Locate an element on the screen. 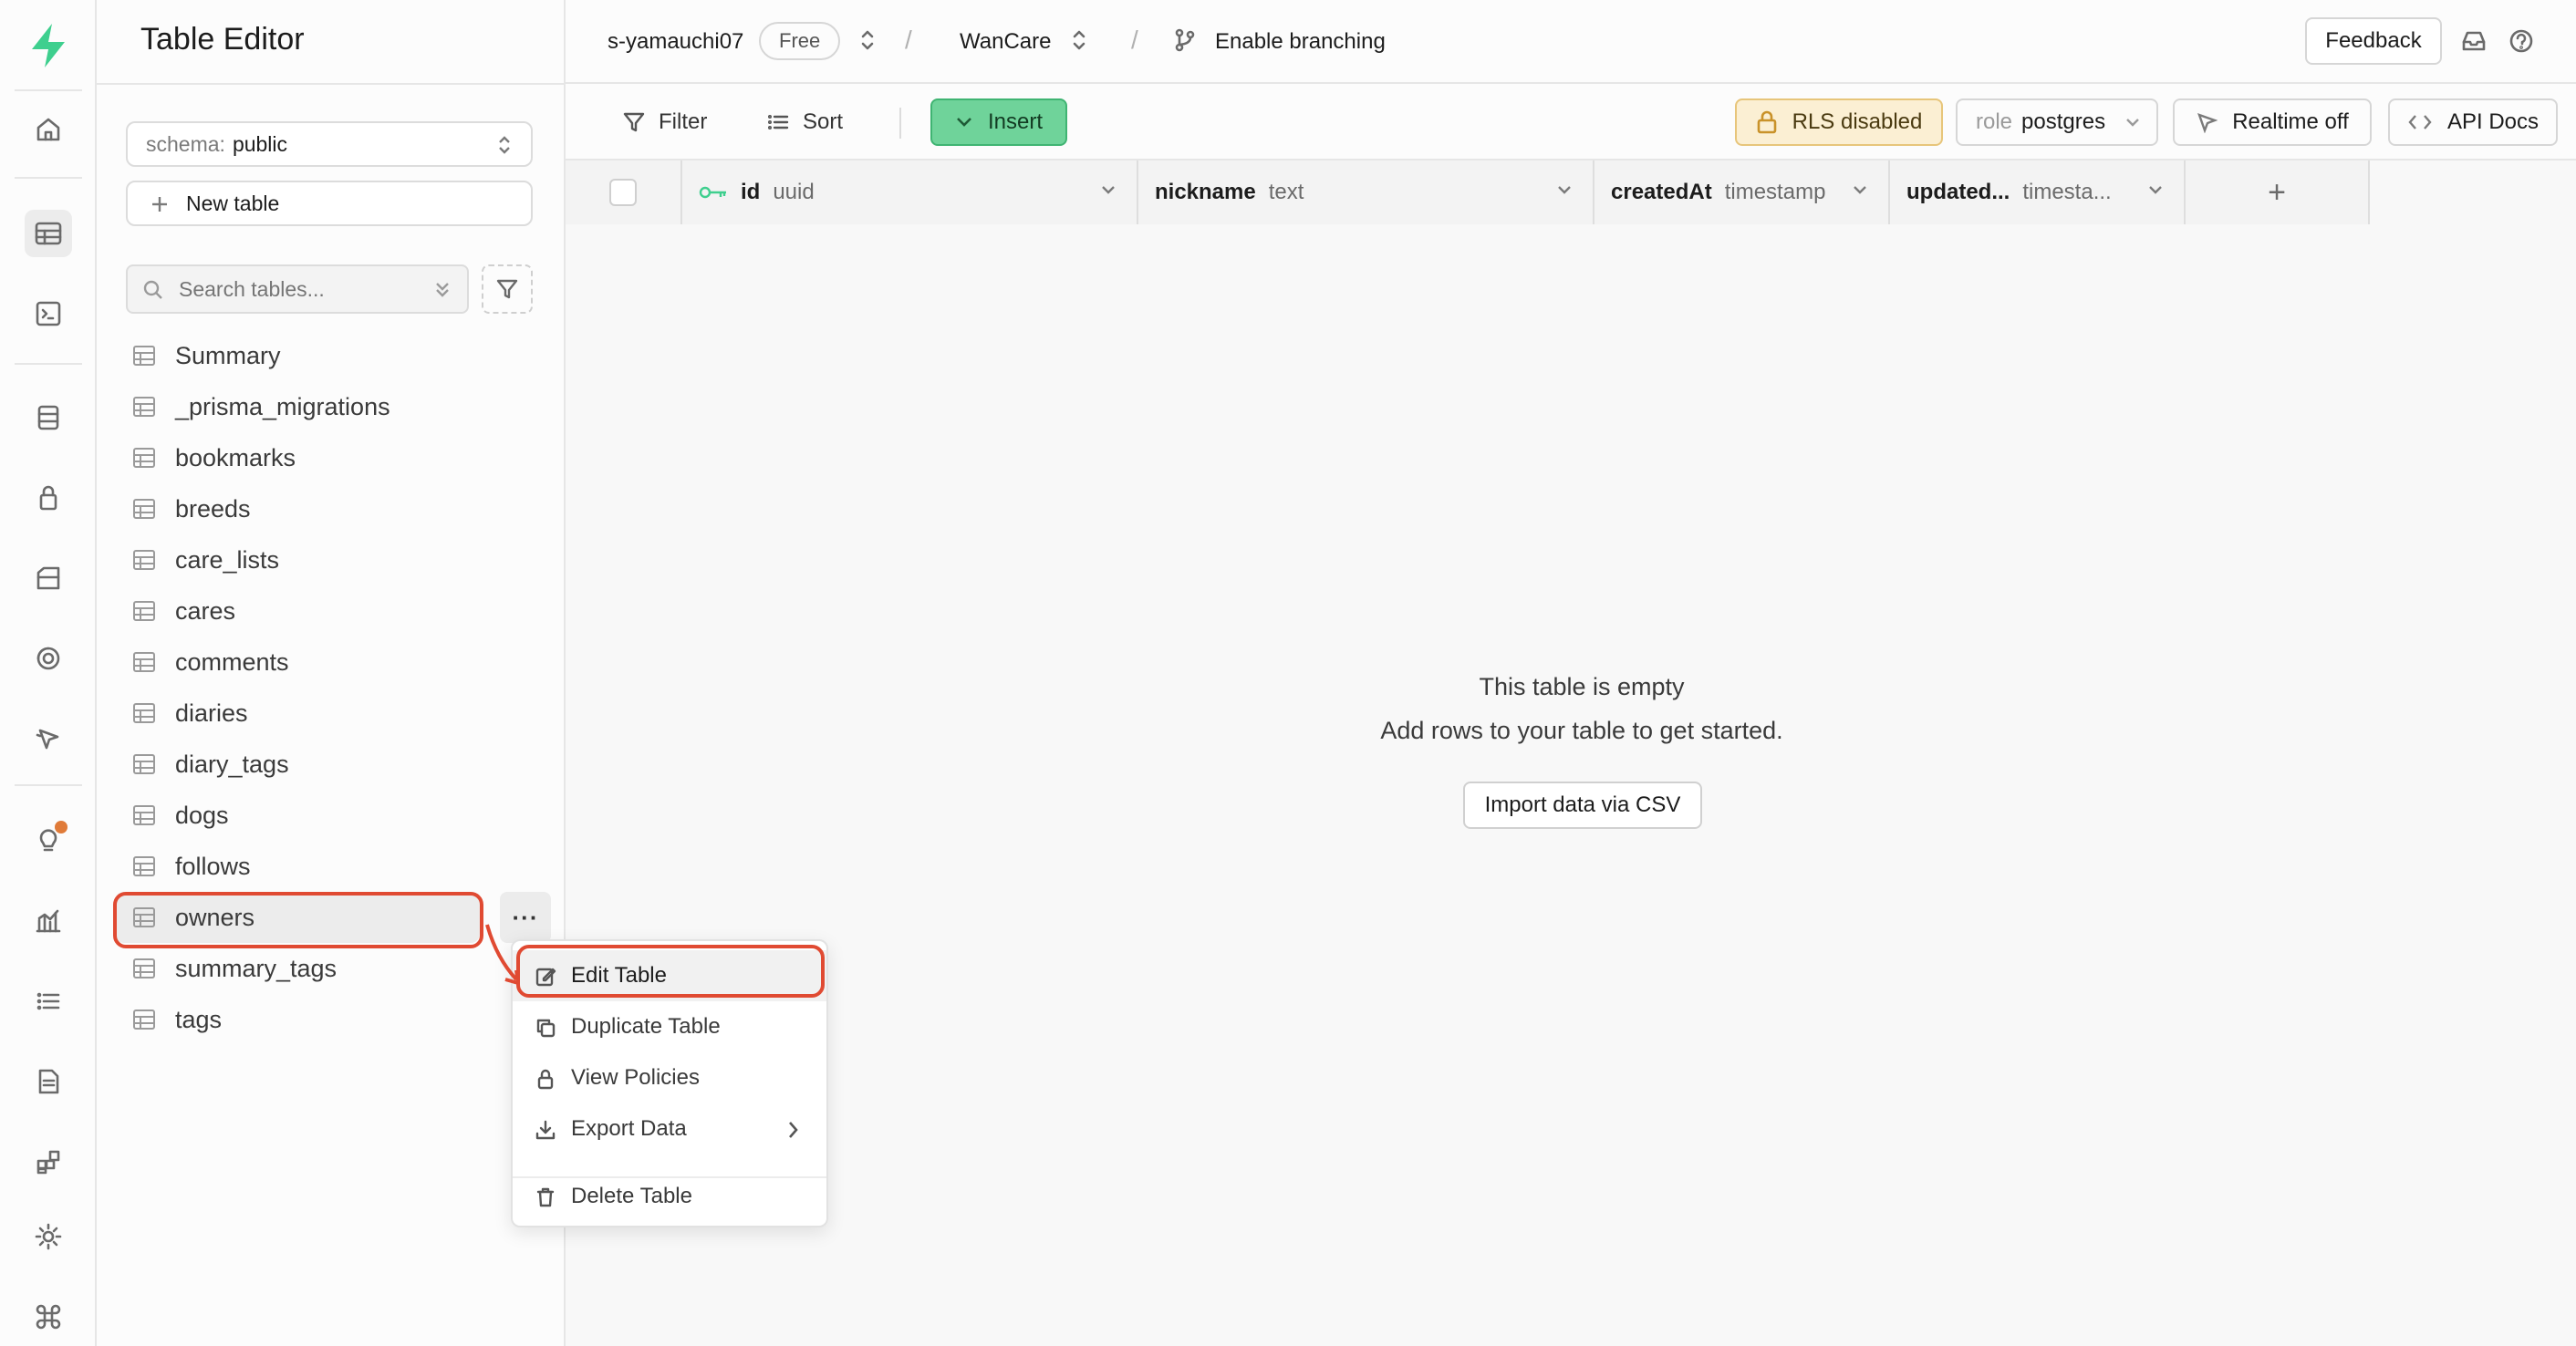  org-name: s-yamauchi07 is located at coordinates (675, 42).